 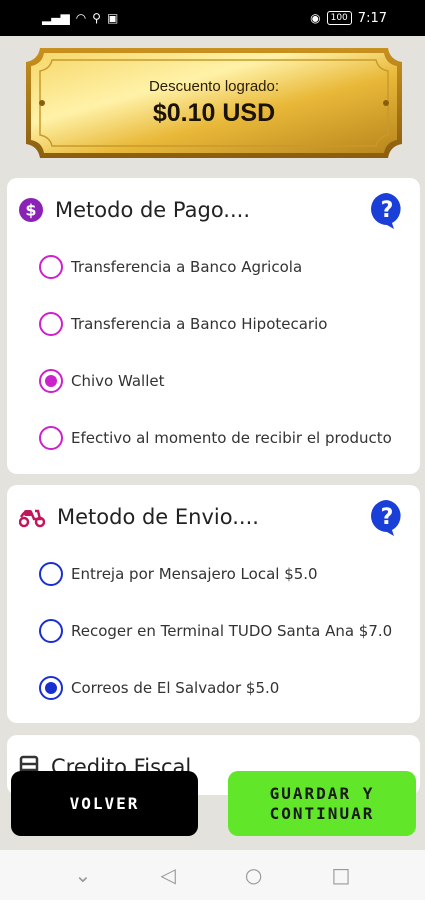 I want to click on shipping-option-mensajero: Entreja por Mensajero Local $5.0, so click(x=178, y=574).